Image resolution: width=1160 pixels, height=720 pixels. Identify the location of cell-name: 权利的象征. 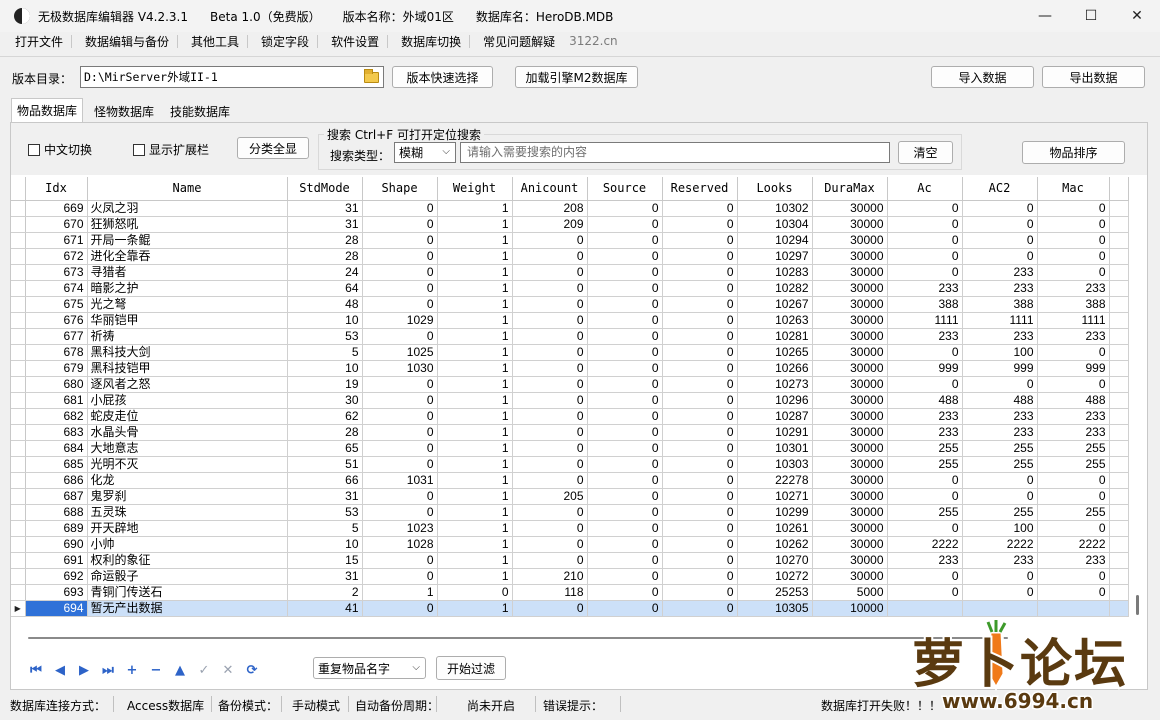
(187, 560).